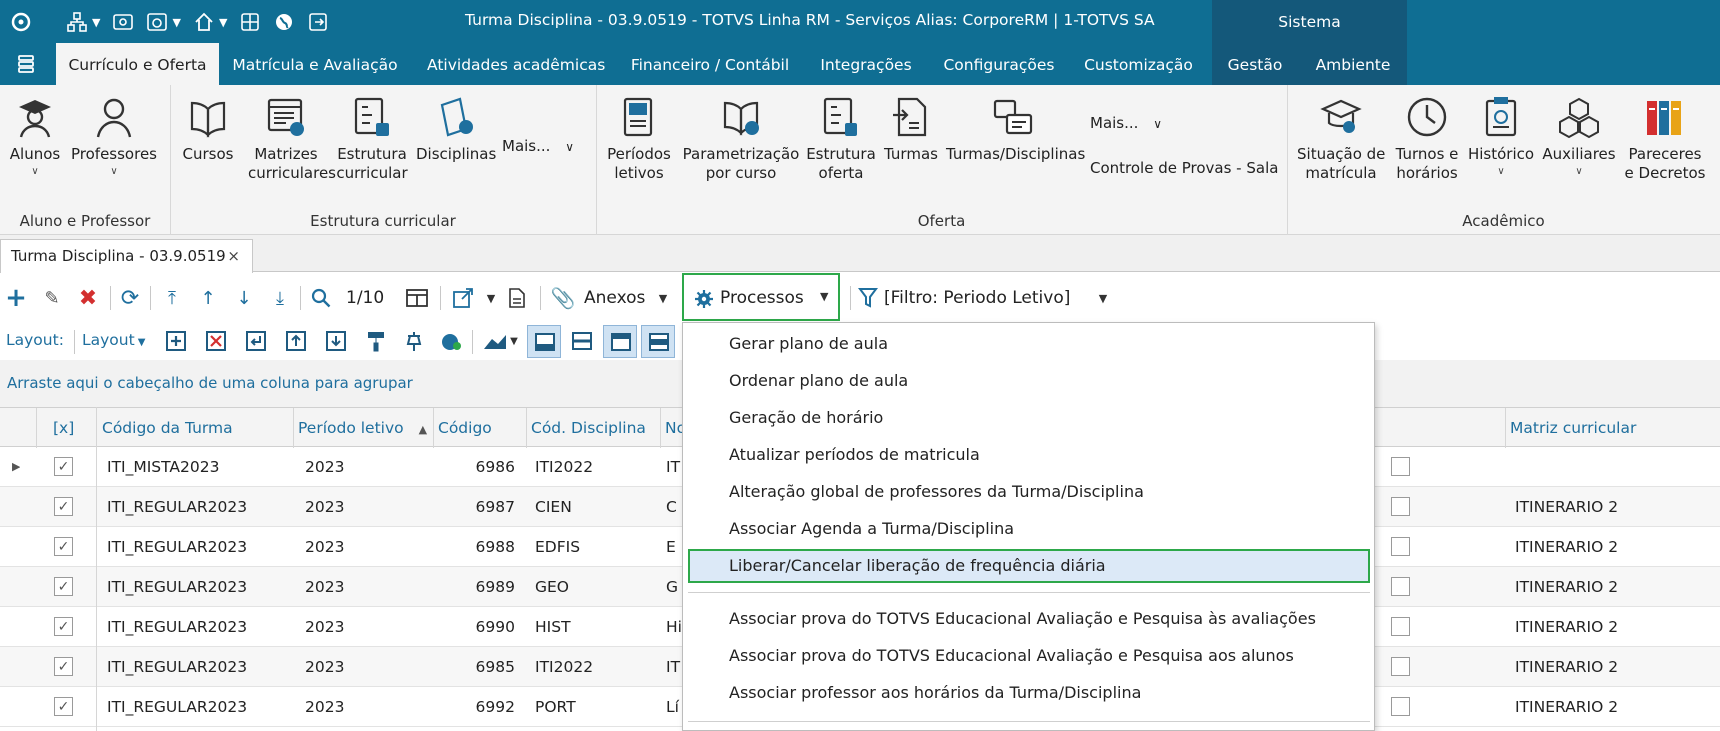 This screenshot has width=1720, height=731. What do you see at coordinates (463, 298) in the screenshot?
I see `open-external-icon` at bounding box center [463, 298].